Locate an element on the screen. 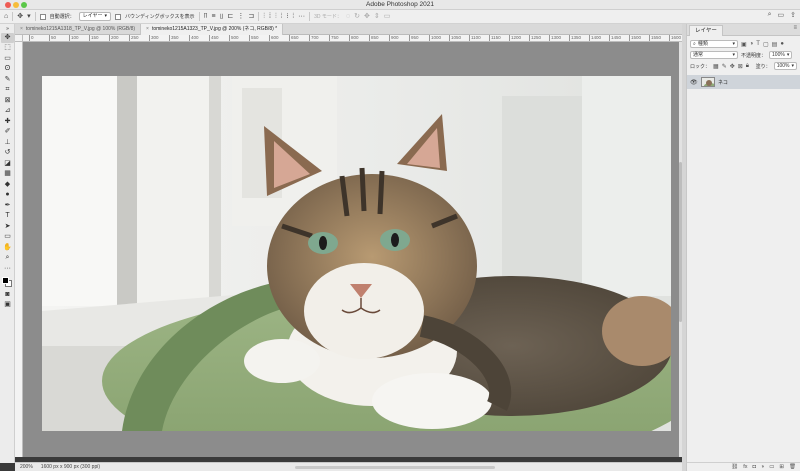 The height and width of the screenshot is (471, 800). filter-kind-dropdown: ⌕ 種類 ▾ is located at coordinates (714, 44).